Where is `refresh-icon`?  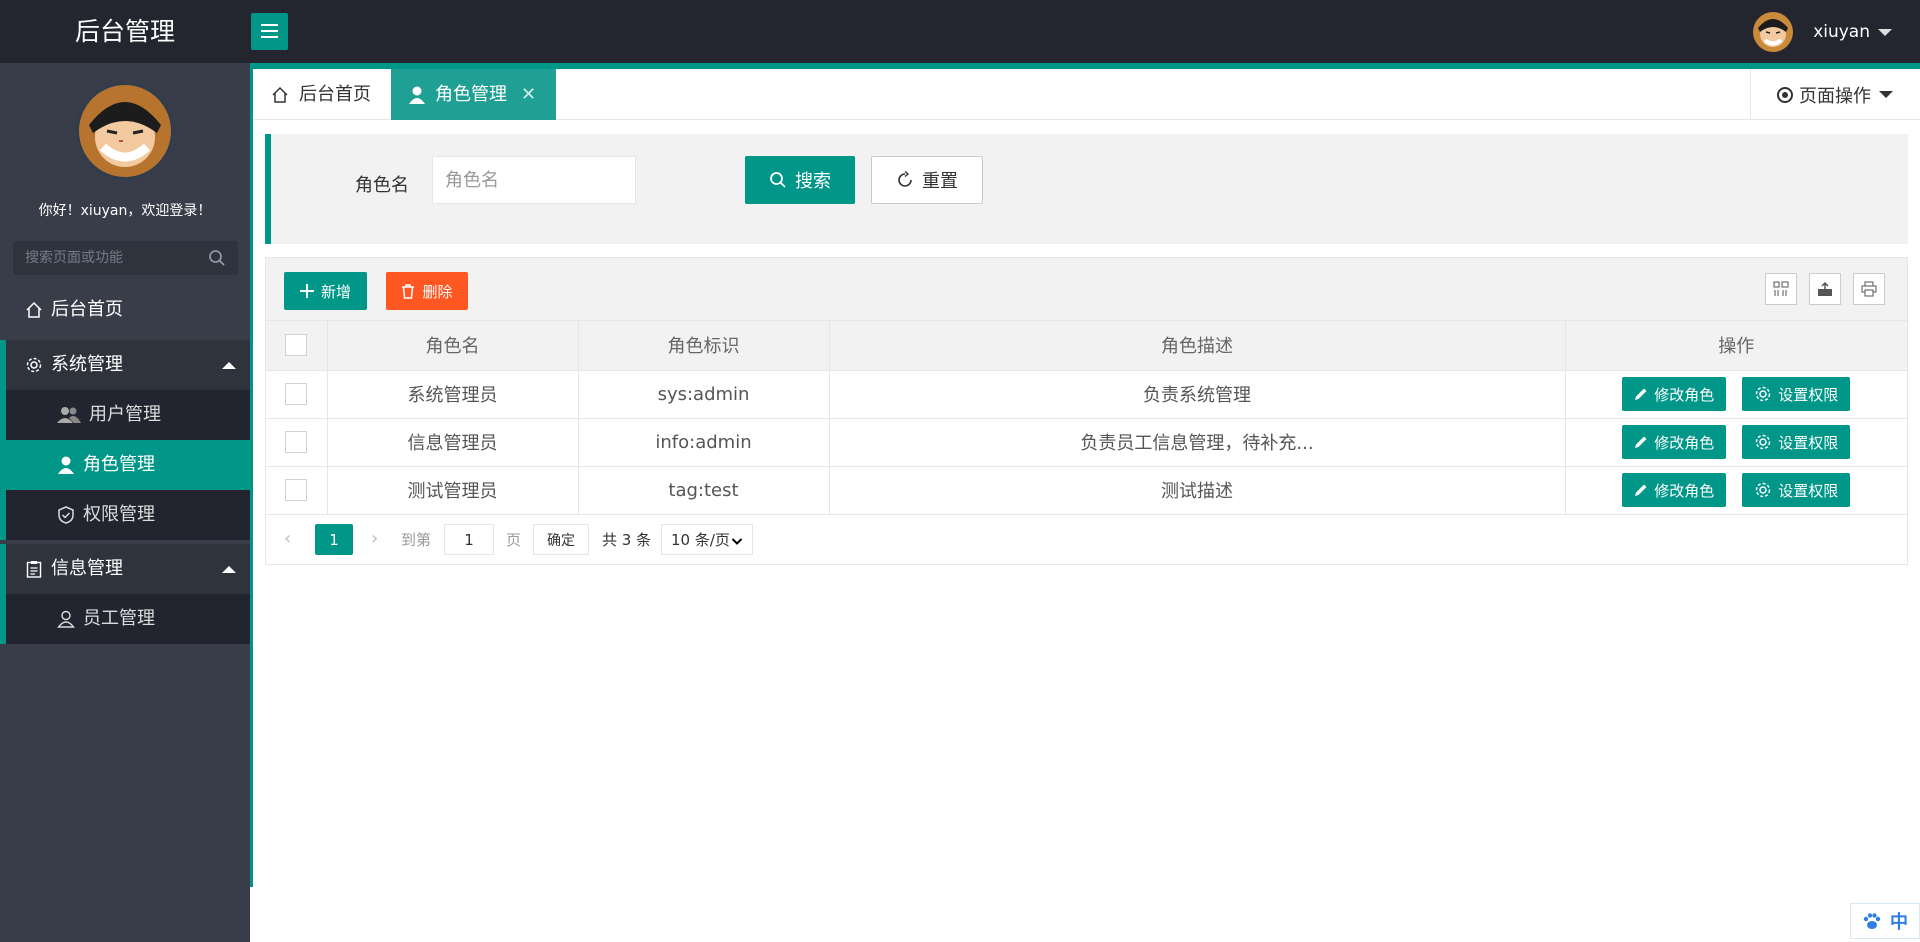
refresh-icon is located at coordinates (905, 180).